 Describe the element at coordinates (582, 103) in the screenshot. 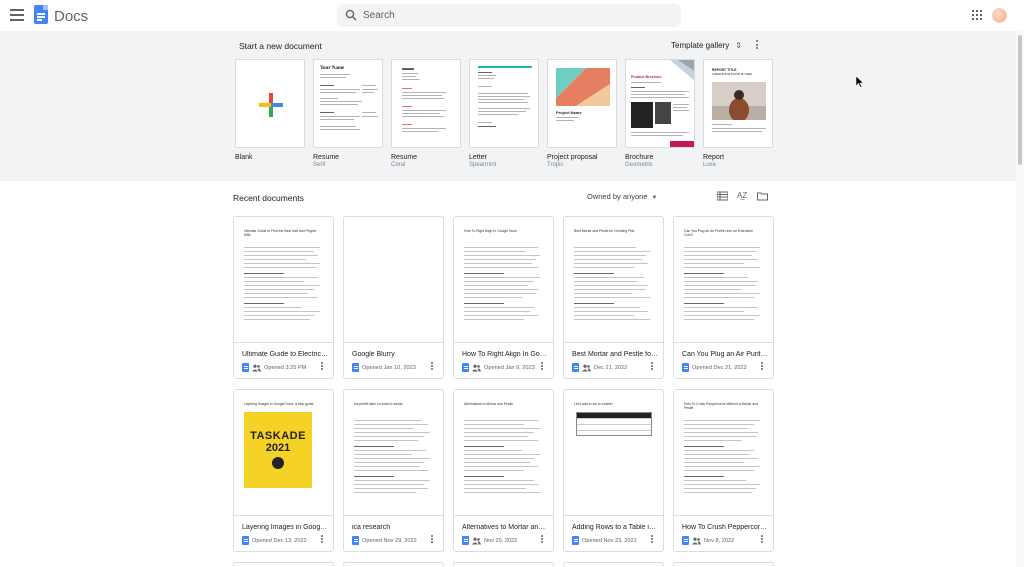

I see `template-thumbnail: Project Name` at that location.